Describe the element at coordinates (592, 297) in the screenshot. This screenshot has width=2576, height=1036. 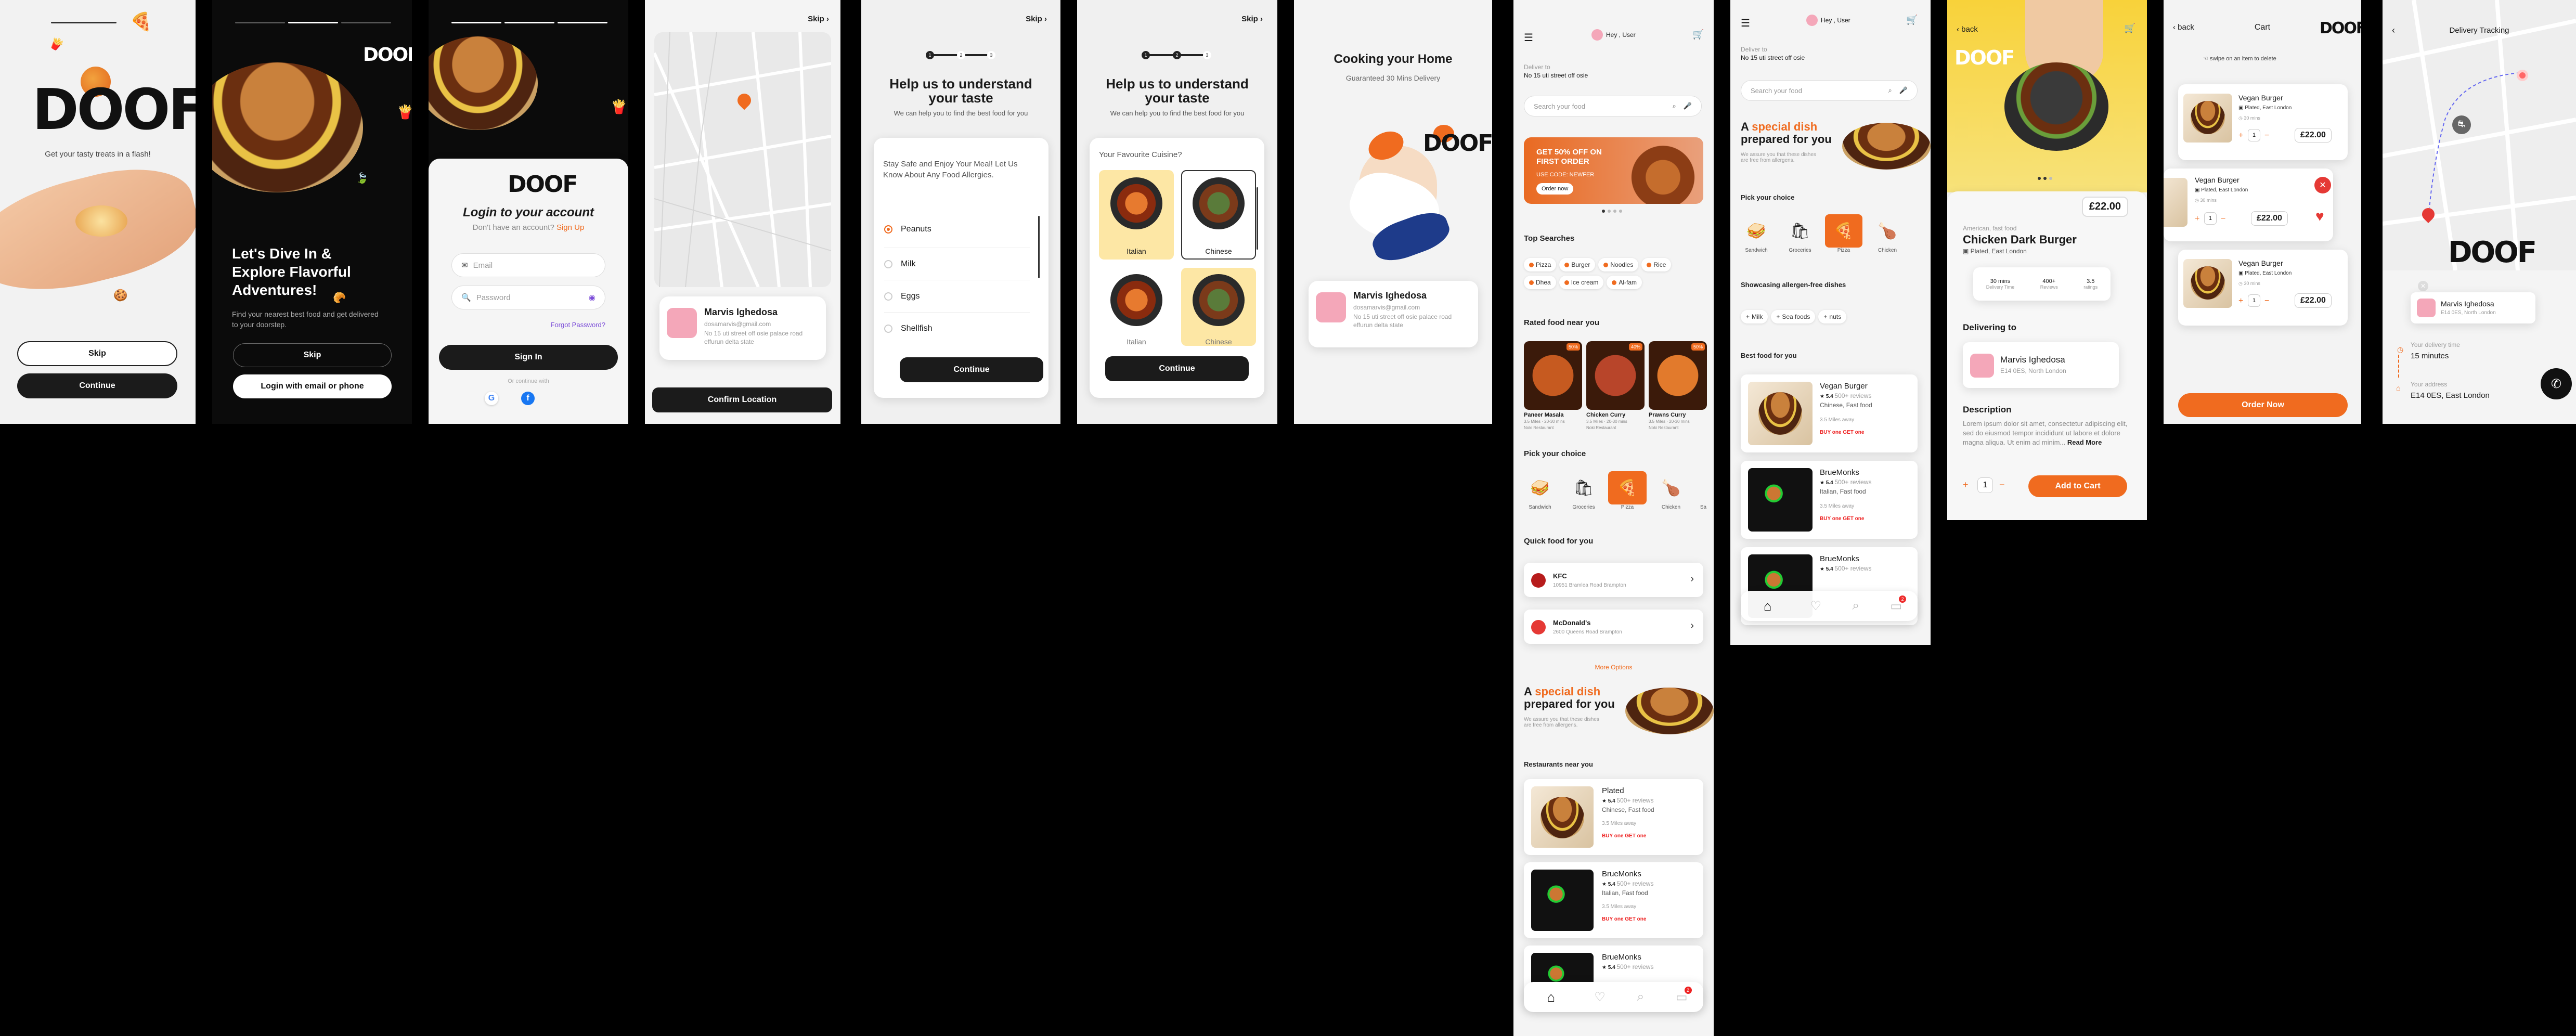
I see `eye-icon: ◉` at that location.